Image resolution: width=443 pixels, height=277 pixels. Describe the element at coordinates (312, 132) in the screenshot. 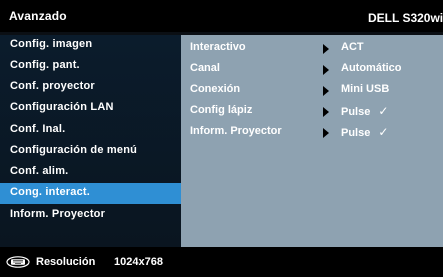

I see `setting-row-inform-proyector: Inform. Proyector Pulse ✓` at that location.